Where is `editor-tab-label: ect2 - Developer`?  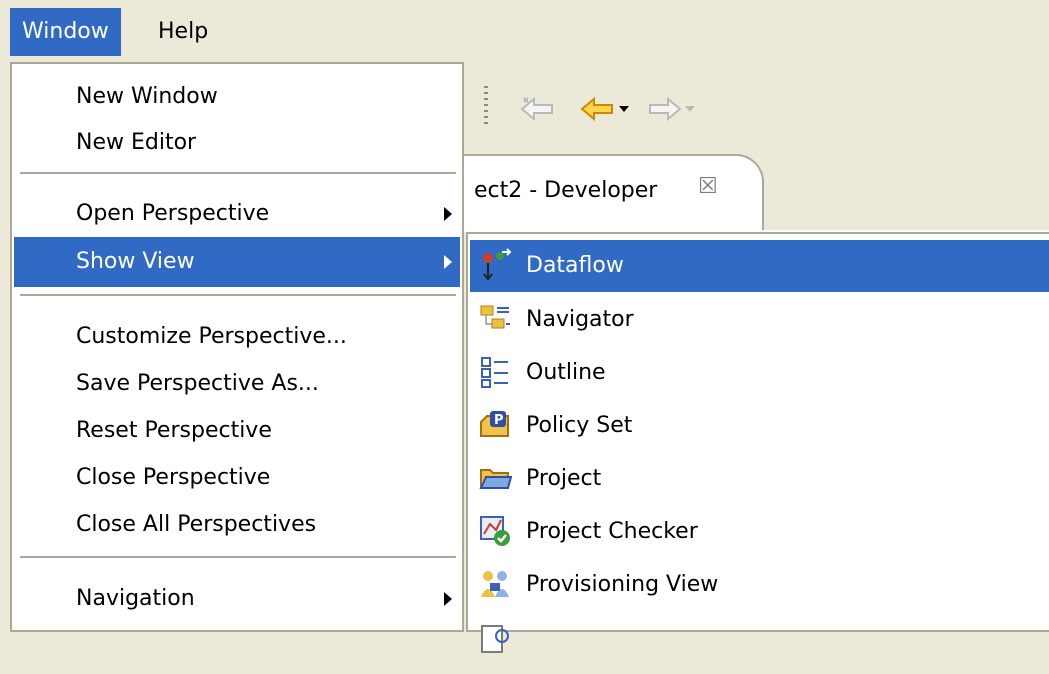 editor-tab-label: ect2 - Developer is located at coordinates (566, 190).